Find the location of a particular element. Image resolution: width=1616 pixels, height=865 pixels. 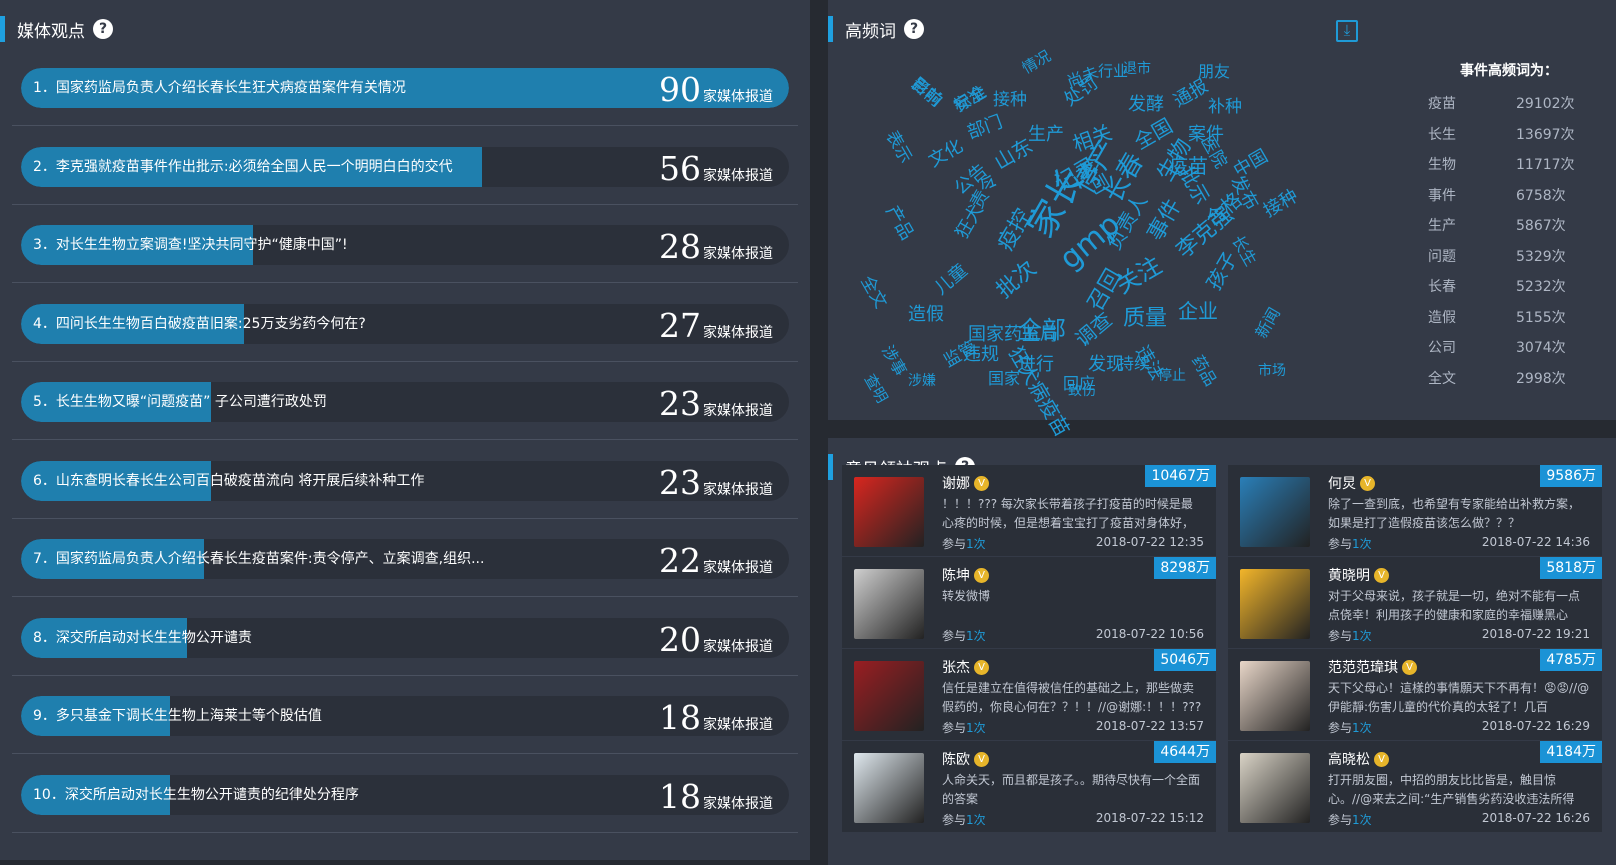

cloud-word: 影响 is located at coordinates (928, 90).